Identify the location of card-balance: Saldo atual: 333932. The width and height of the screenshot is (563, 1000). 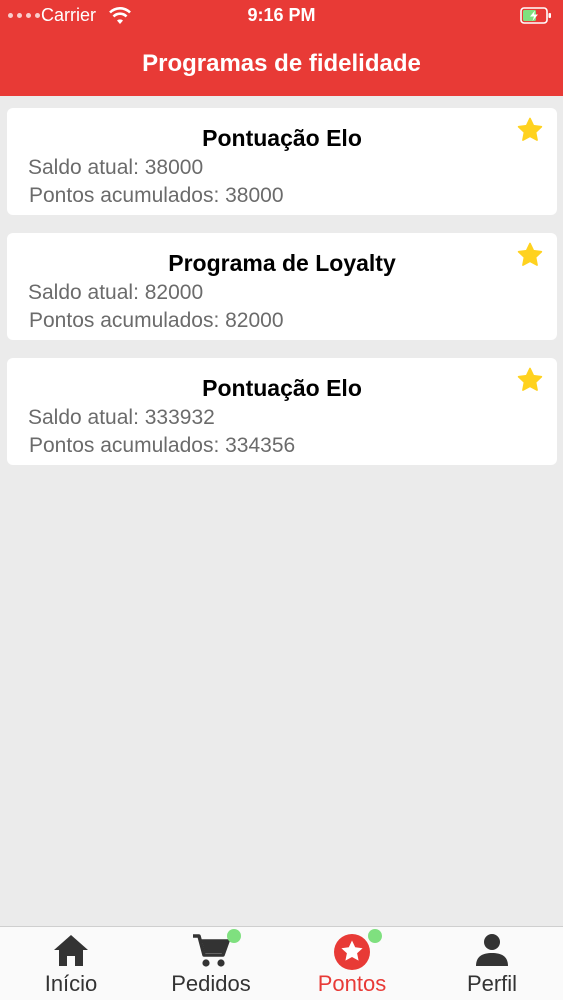
(121, 417).